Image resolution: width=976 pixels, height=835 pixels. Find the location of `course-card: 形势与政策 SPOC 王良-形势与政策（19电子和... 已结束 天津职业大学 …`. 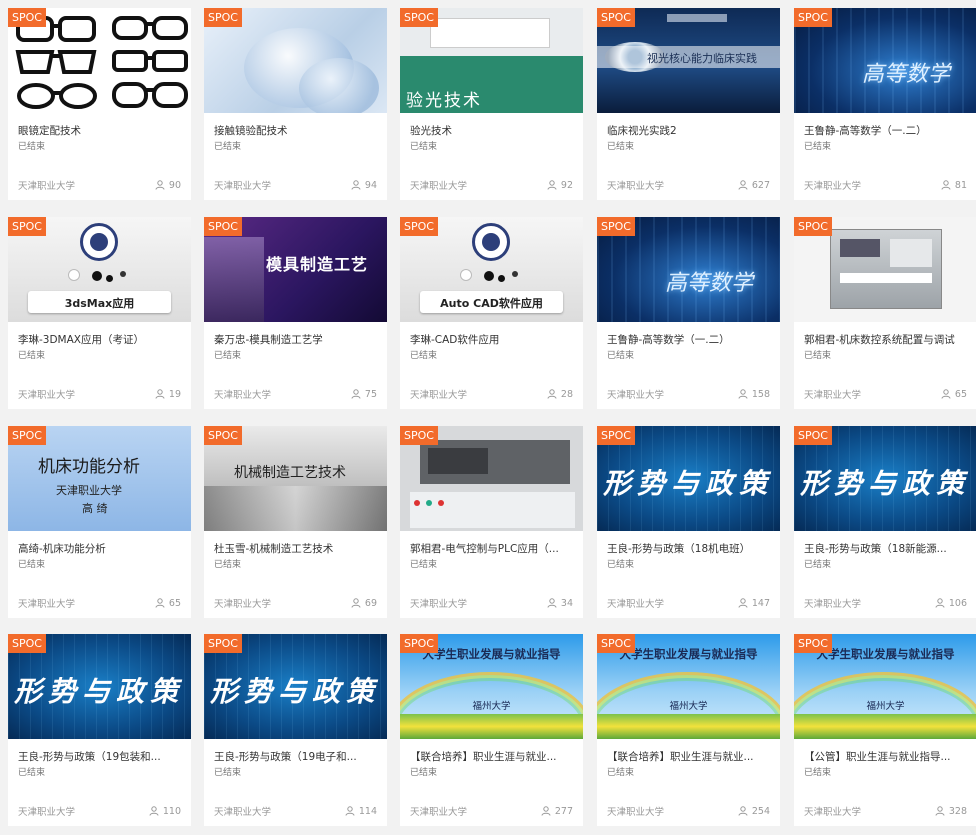

course-card: 形势与政策 SPOC 王良-形势与政策（19电子和... 已结束 天津职业大学 … is located at coordinates (295, 730).